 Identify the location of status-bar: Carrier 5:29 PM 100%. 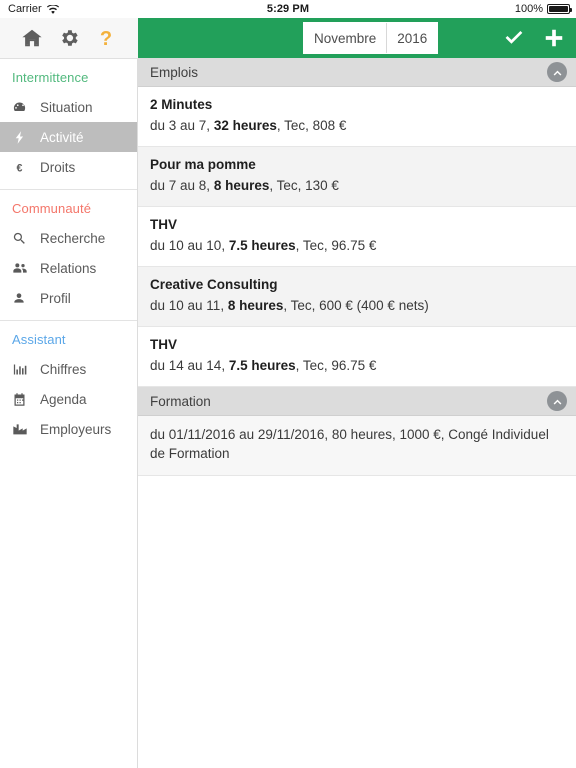
(288, 9).